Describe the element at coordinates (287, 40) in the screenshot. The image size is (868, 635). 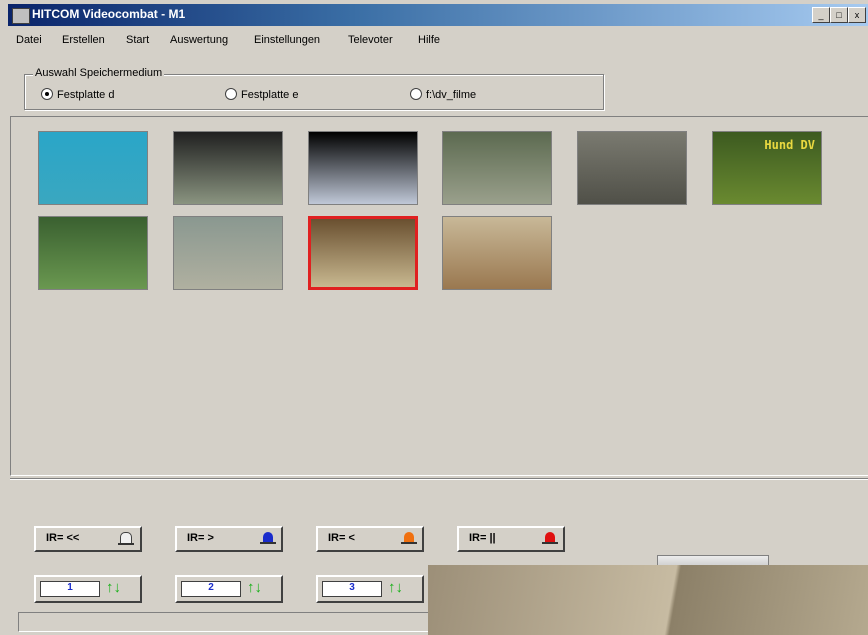
I see `menu-einstellungen: Einstellungen` at that location.